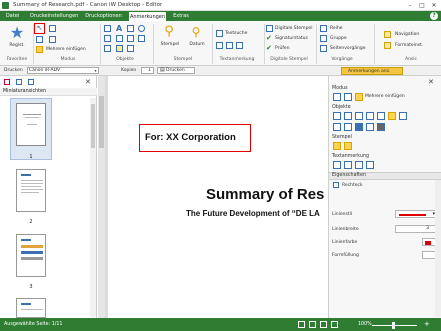  I want to click on filled-rectangle-icon, so click(381, 127).